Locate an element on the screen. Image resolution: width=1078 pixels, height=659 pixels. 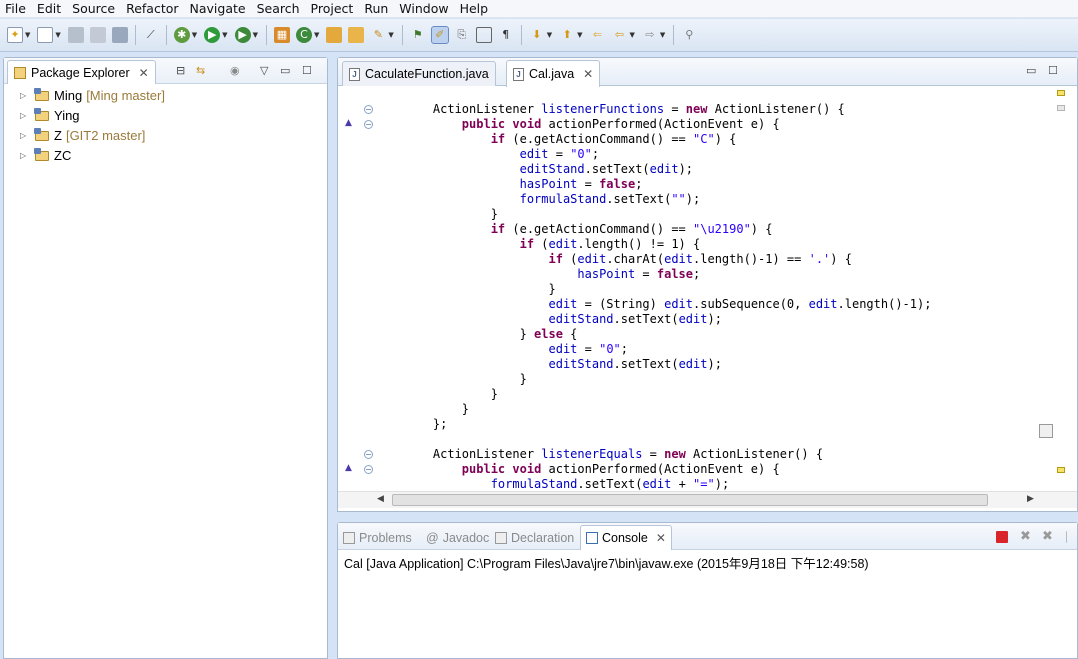
skip-breakpoints-icon: ⟋ is located at coordinates (151, 35).